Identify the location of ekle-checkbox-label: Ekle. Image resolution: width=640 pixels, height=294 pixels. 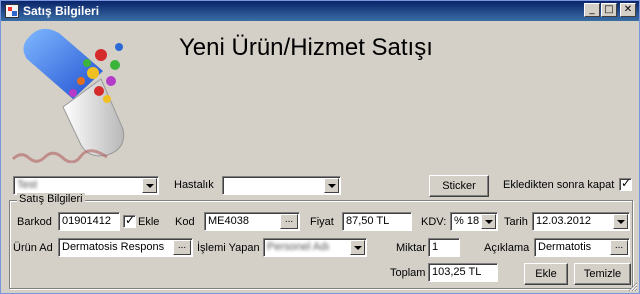
(149, 222).